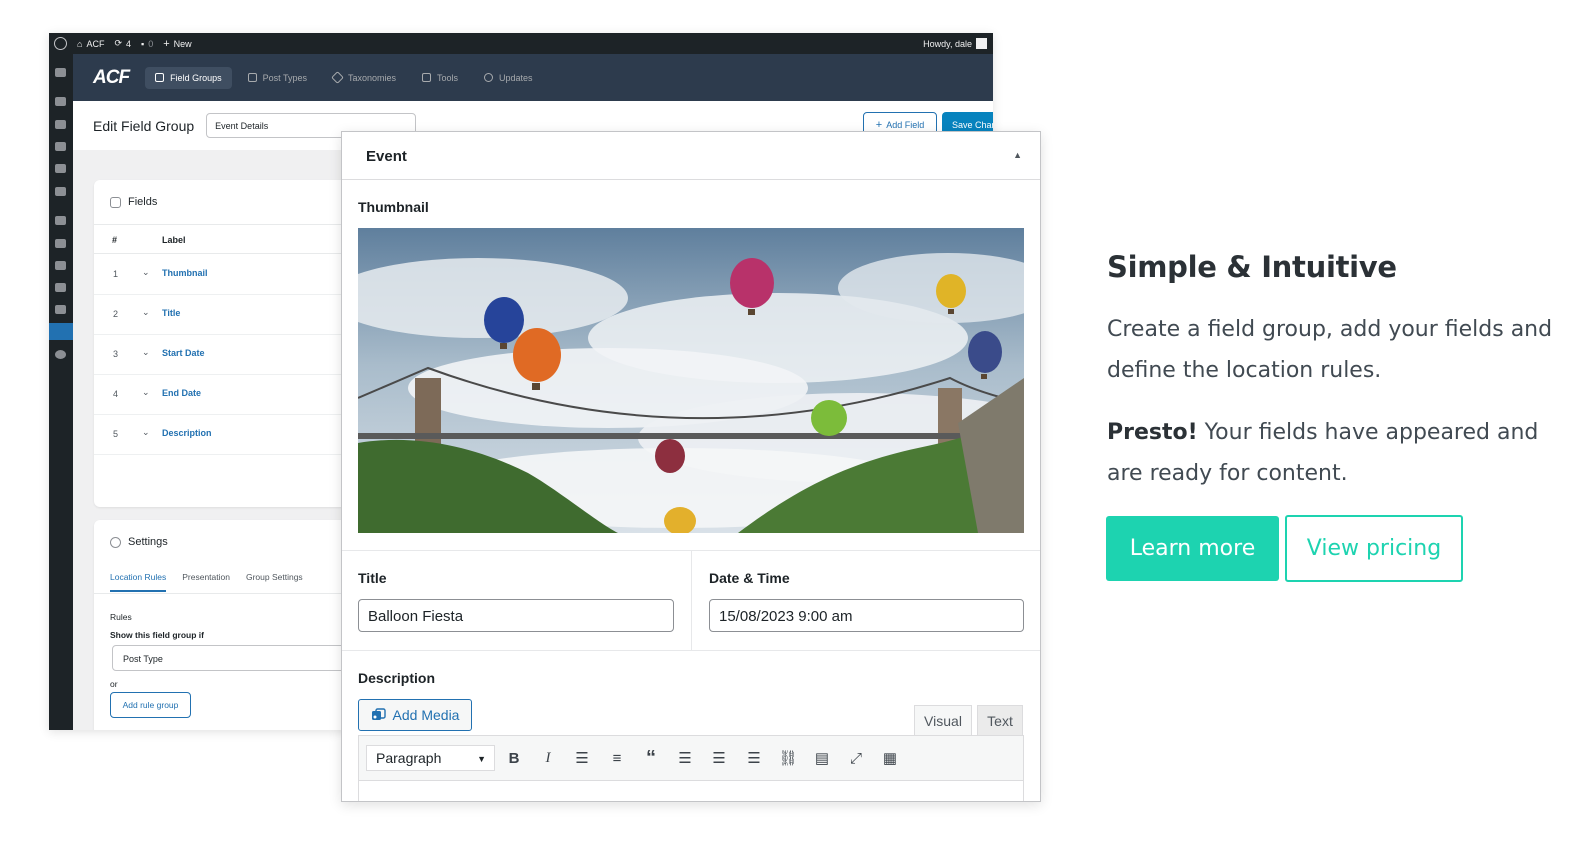  What do you see at coordinates (617, 758) in the screenshot?
I see `numbered-list-icon: ≡` at bounding box center [617, 758].